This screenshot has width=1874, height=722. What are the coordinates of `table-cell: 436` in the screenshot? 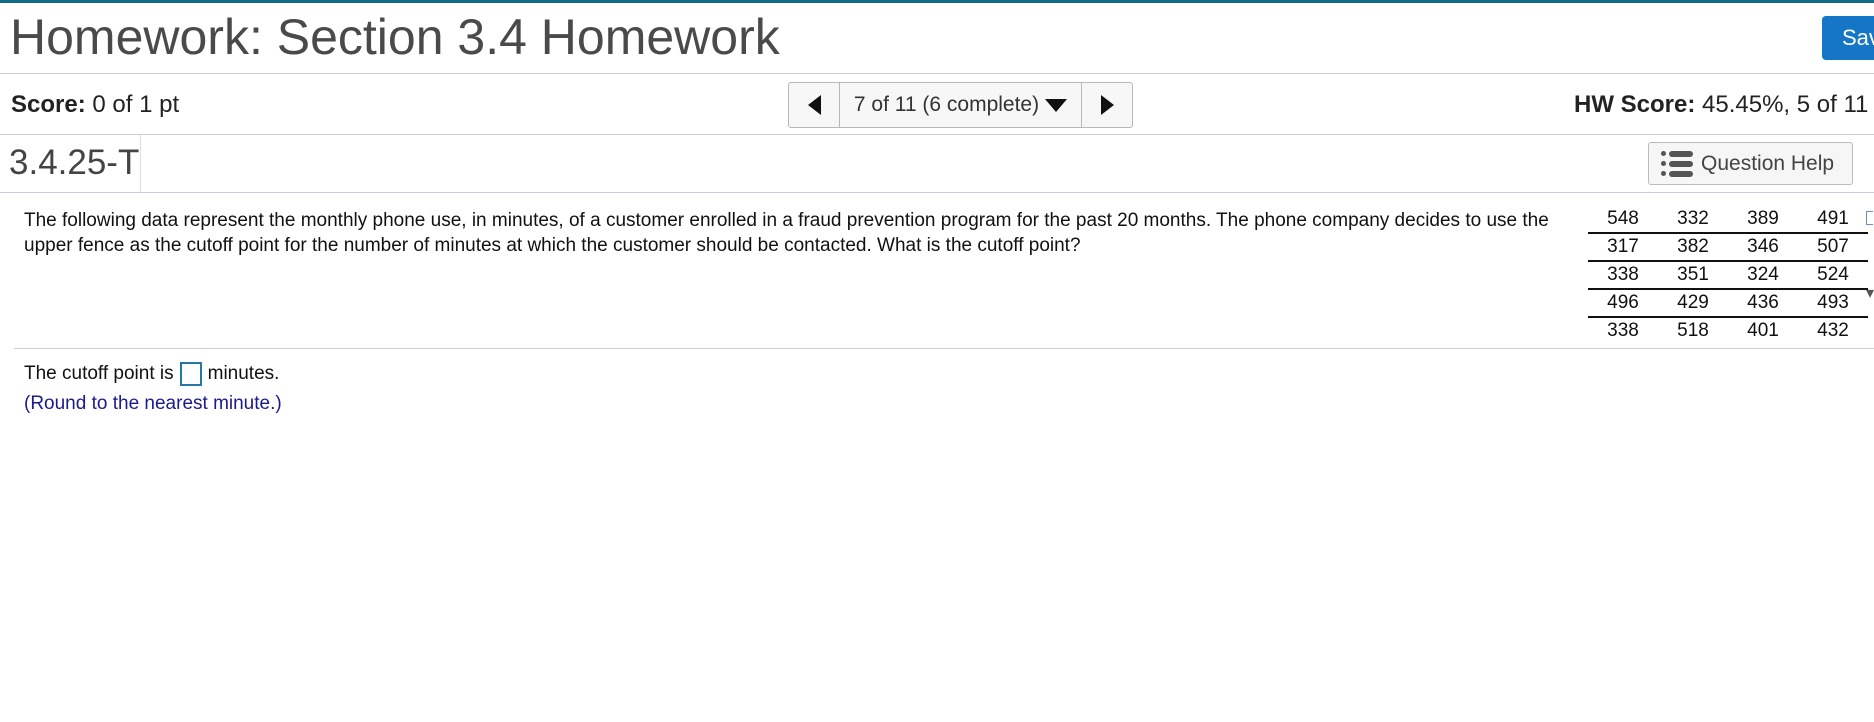 It's located at (1763, 303).